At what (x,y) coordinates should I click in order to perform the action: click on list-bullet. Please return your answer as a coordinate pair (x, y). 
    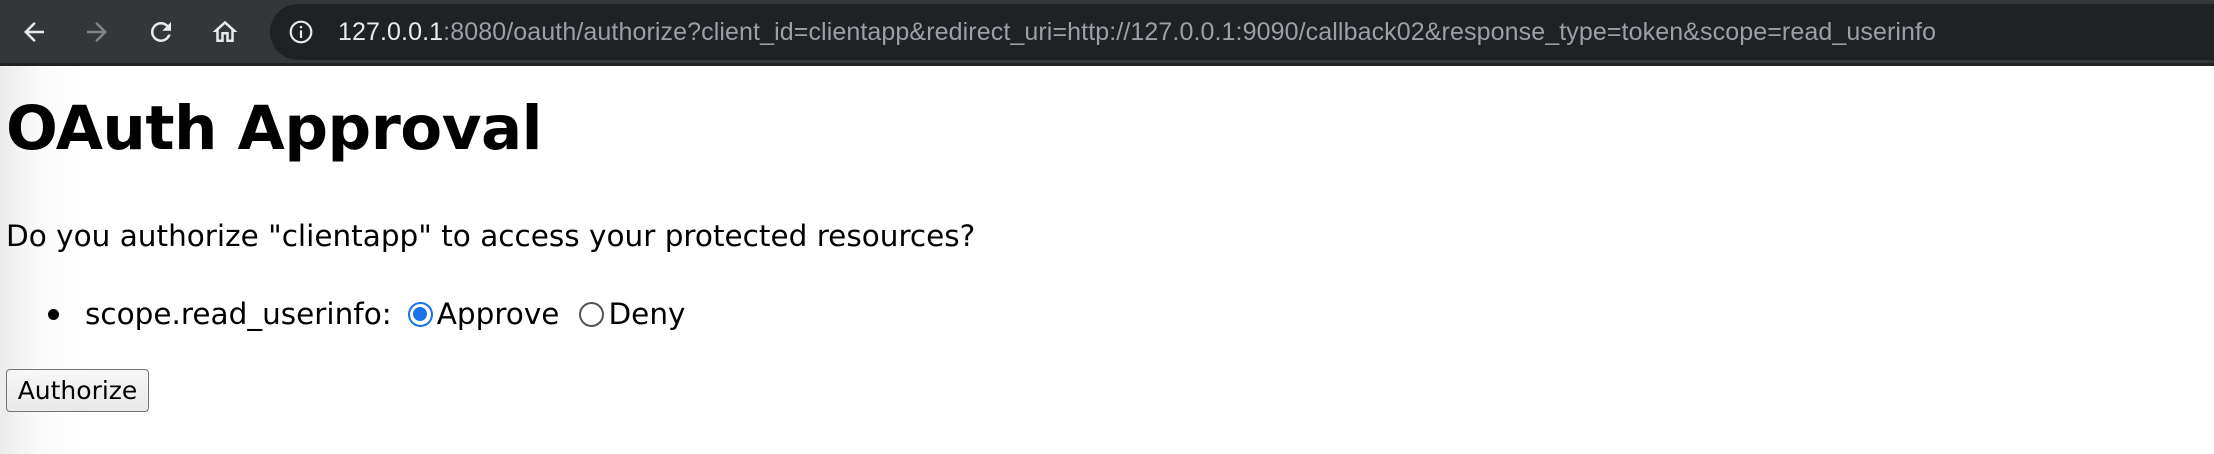
    Looking at the image, I should click on (53, 314).